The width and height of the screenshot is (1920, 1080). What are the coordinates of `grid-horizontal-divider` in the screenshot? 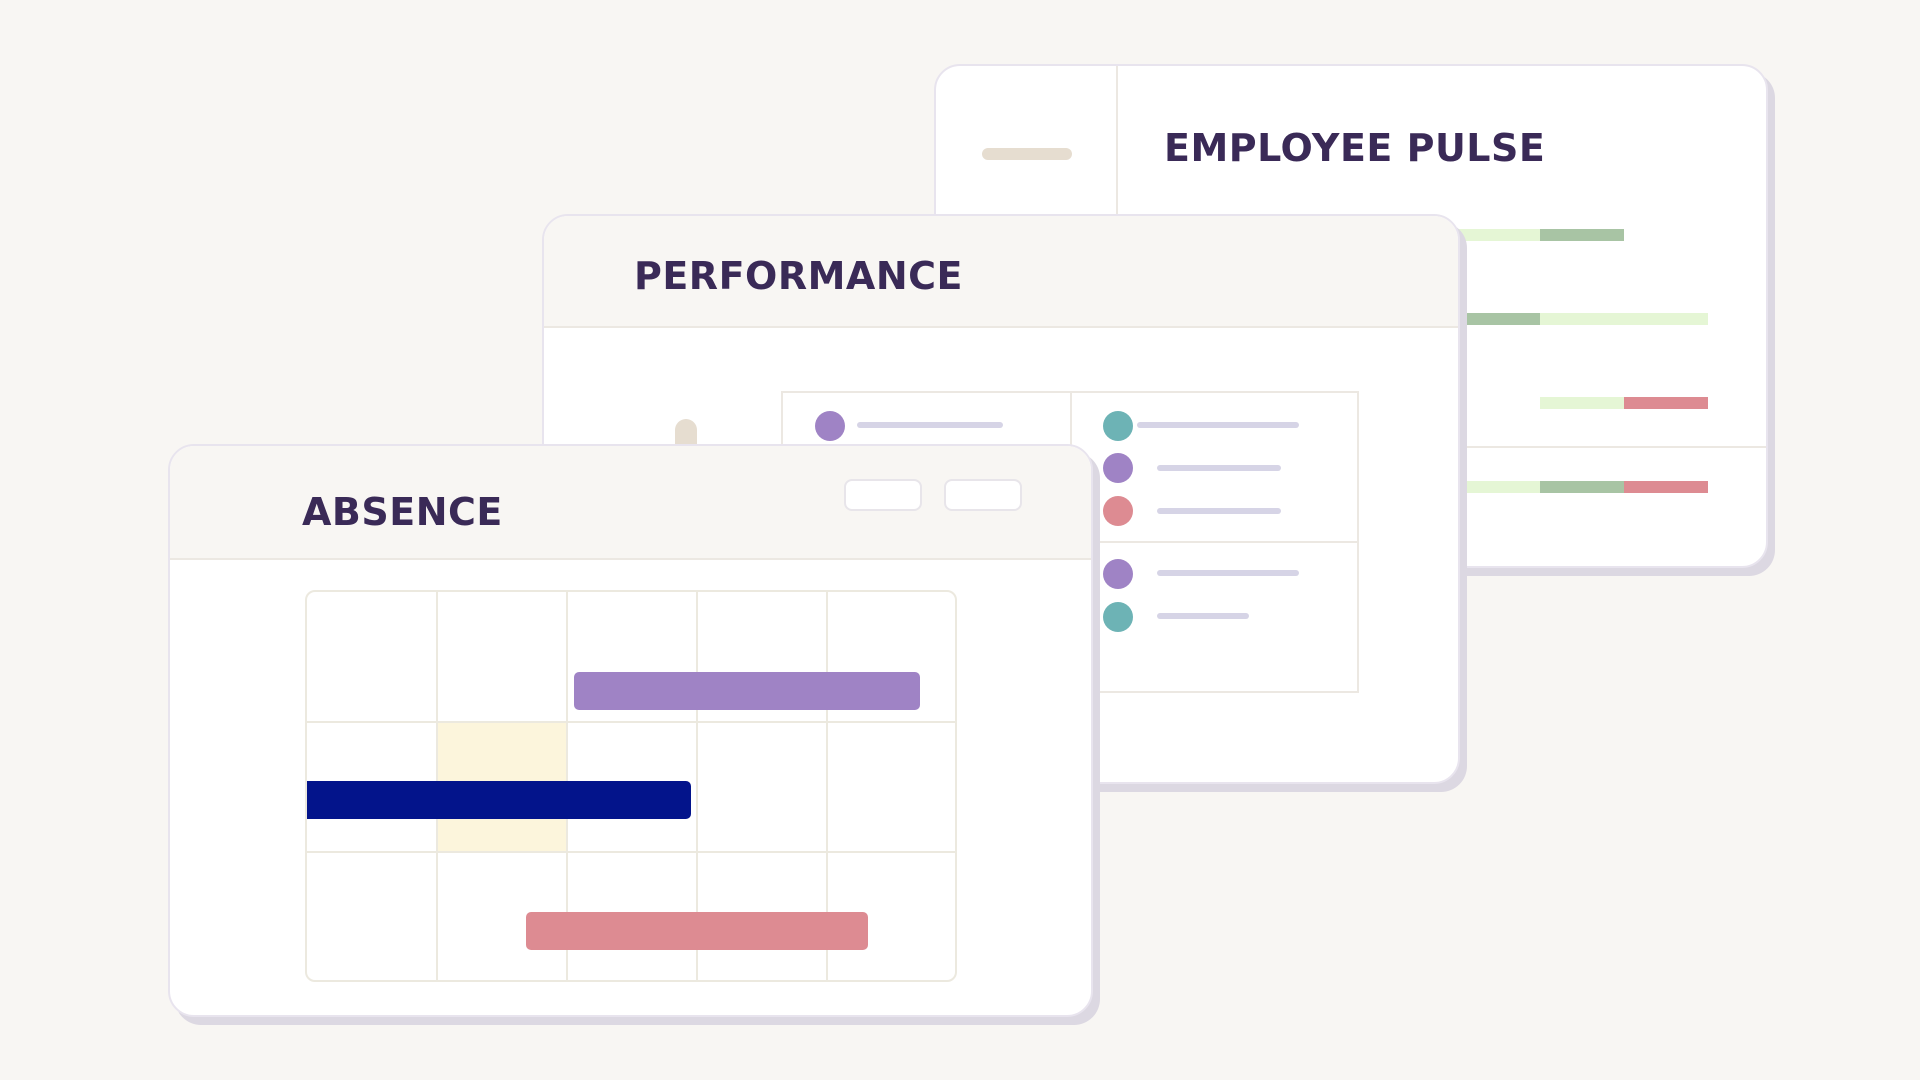 It's located at (1213, 542).